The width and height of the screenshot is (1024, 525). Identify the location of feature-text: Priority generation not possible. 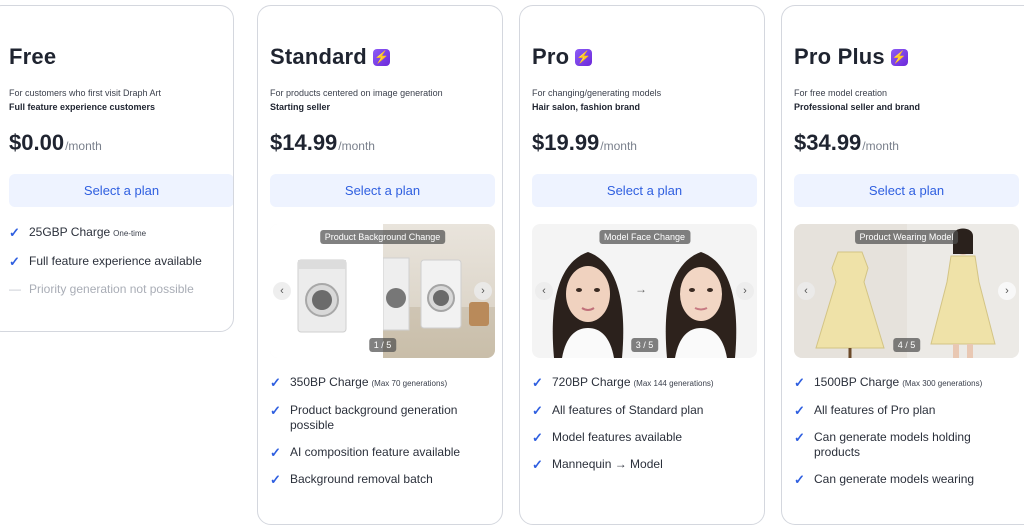
(111, 289).